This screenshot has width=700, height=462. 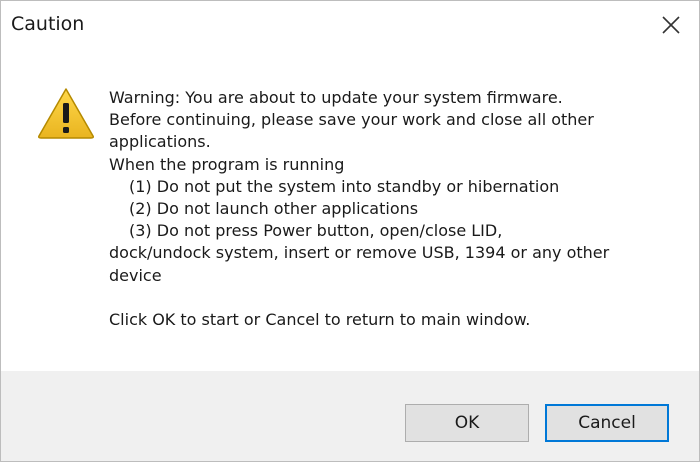 What do you see at coordinates (467, 423) in the screenshot?
I see `ok-button: OK` at bounding box center [467, 423].